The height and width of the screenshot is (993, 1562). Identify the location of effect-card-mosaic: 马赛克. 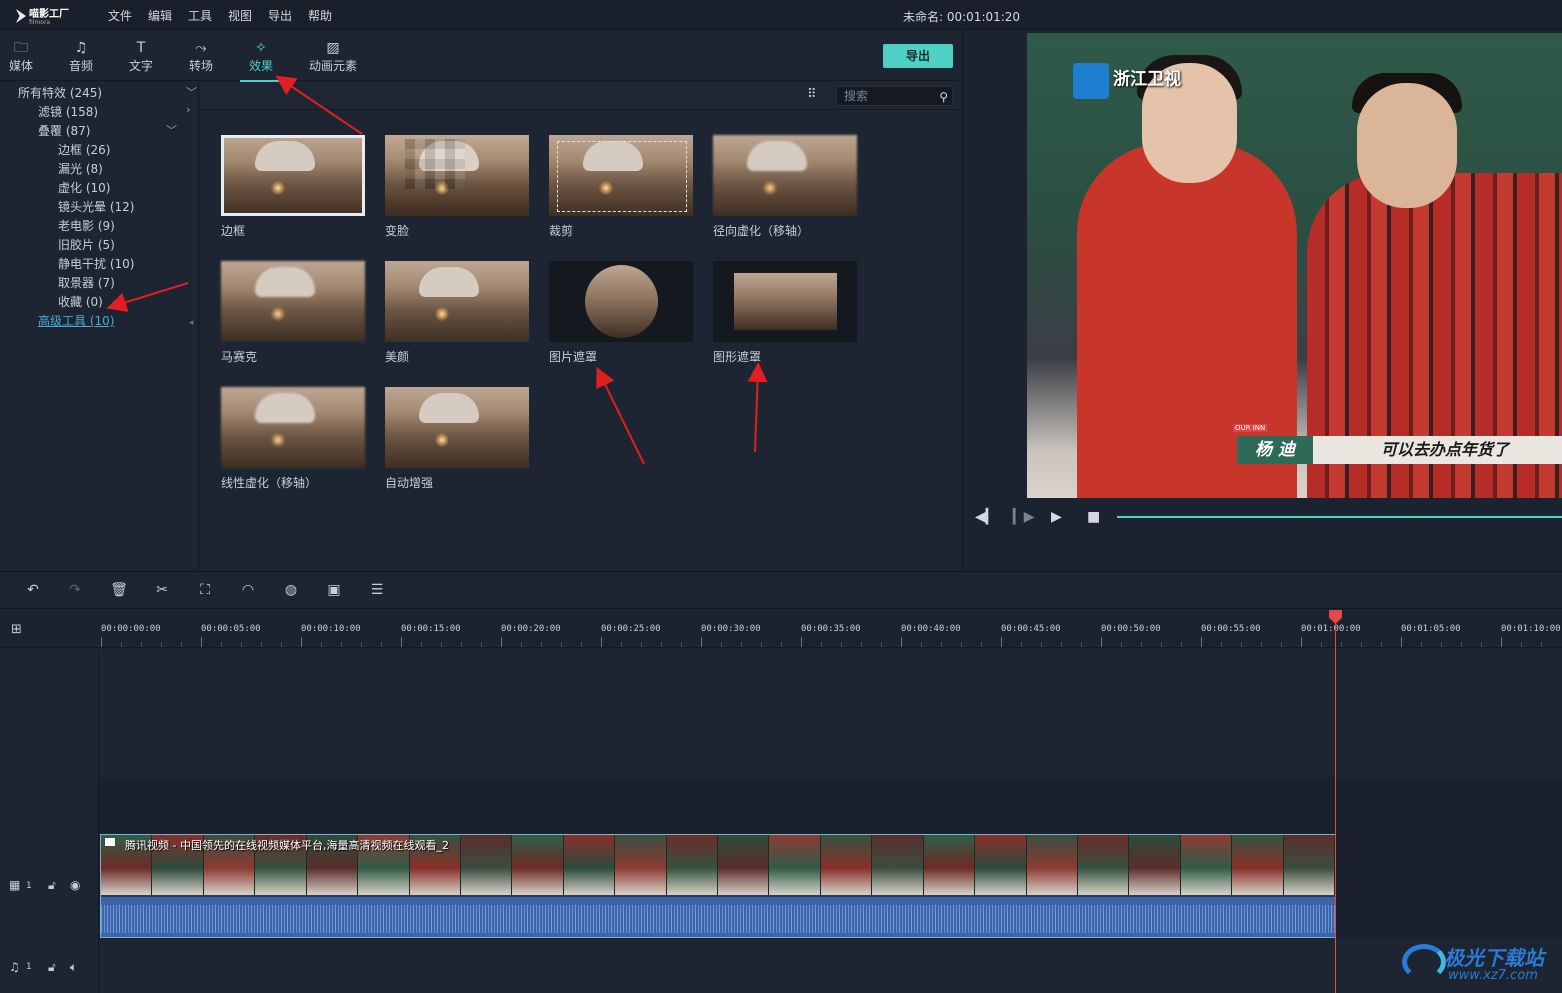
(293, 313).